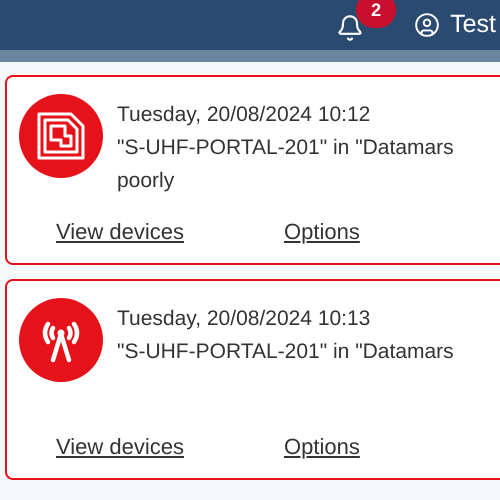  What do you see at coordinates (61, 136) in the screenshot?
I see `rfid-tag-icon` at bounding box center [61, 136].